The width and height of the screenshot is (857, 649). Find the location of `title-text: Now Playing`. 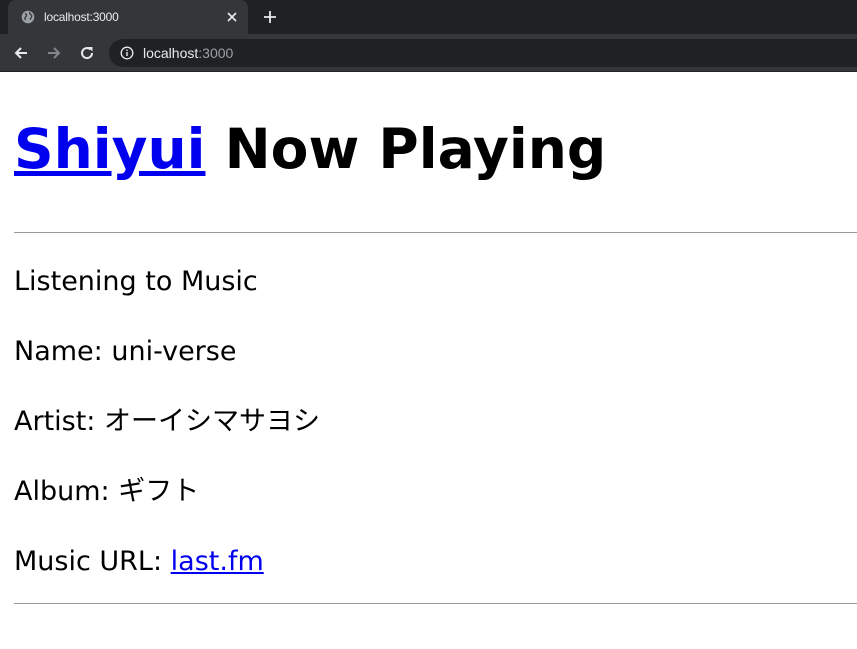

title-text: Now Playing is located at coordinates (406, 149).